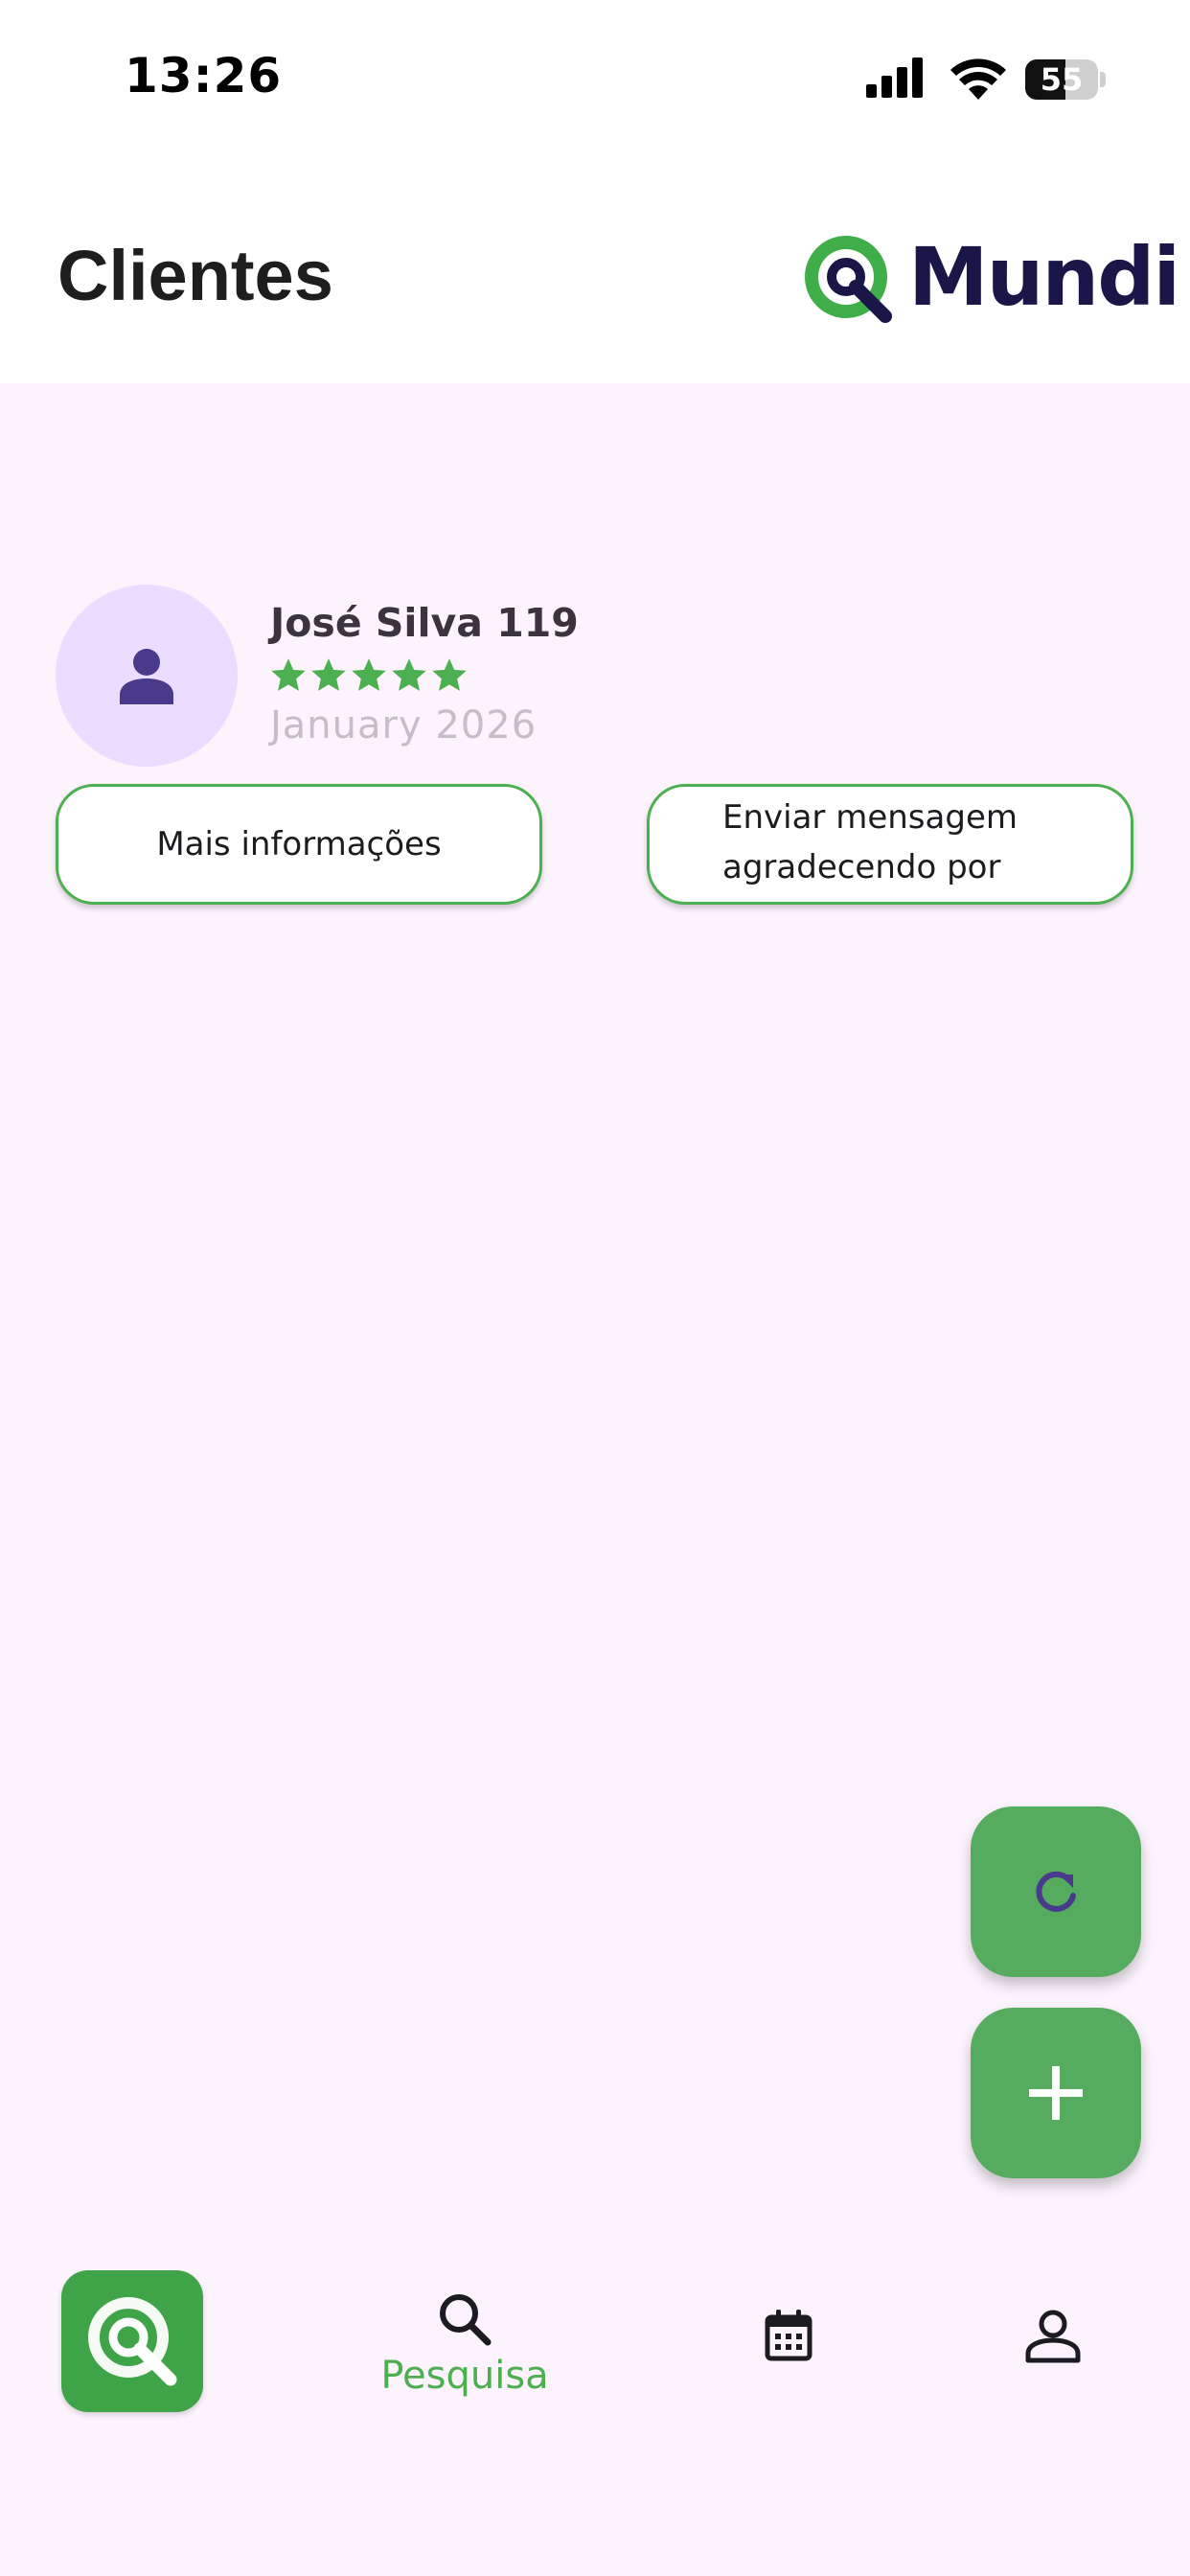 The width and height of the screenshot is (1190, 2576). What do you see at coordinates (465, 2376) in the screenshot?
I see `nav-item-search-label: Pesquisa` at bounding box center [465, 2376].